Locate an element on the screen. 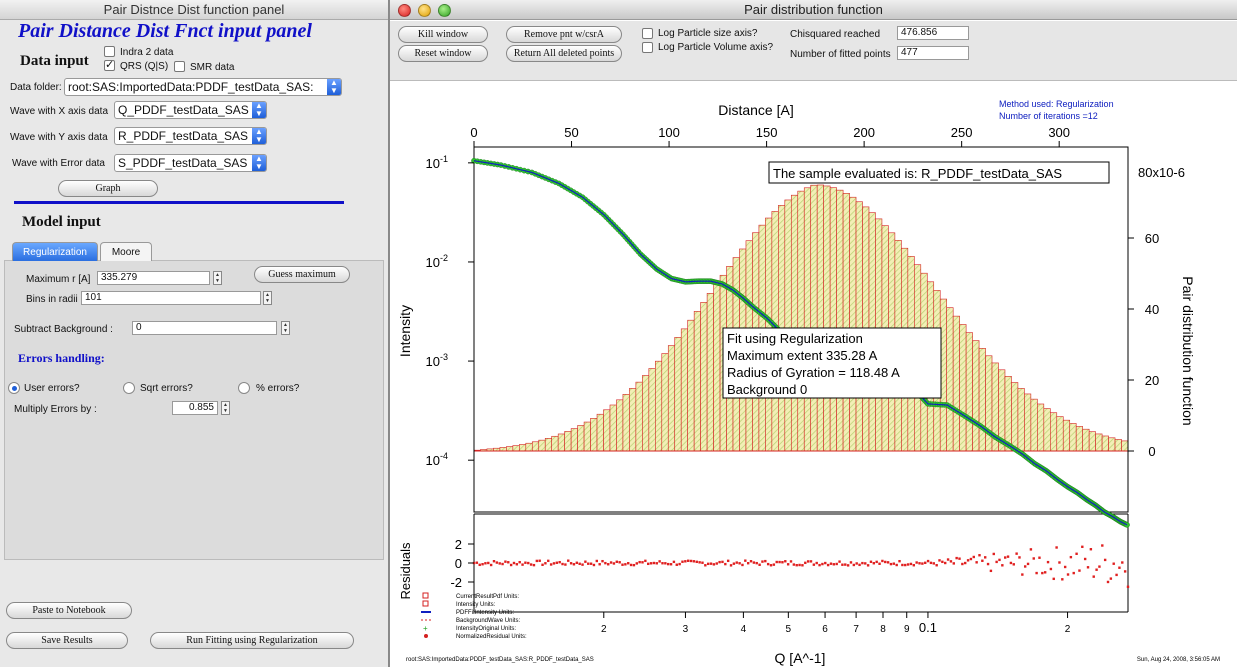 The width and height of the screenshot is (1237, 667). tab-moore: Moore is located at coordinates (126, 251).